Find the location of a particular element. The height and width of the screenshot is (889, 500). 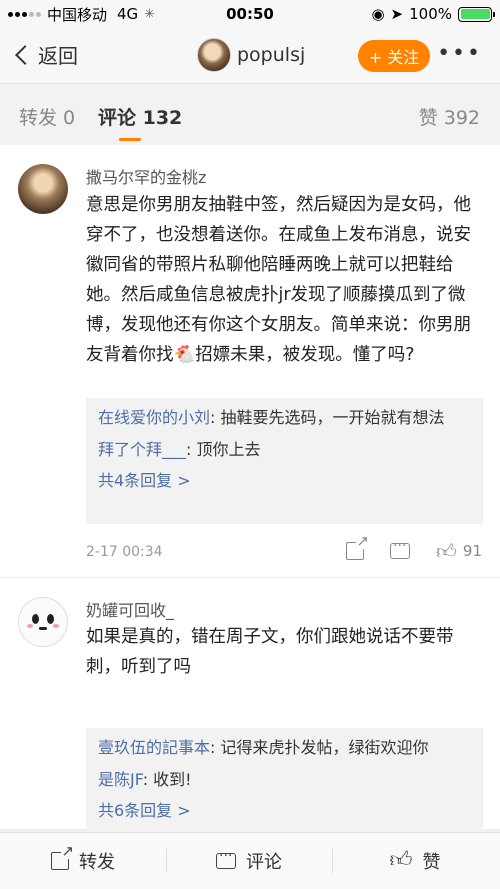

more-menu-button: ••• is located at coordinates (459, 54).